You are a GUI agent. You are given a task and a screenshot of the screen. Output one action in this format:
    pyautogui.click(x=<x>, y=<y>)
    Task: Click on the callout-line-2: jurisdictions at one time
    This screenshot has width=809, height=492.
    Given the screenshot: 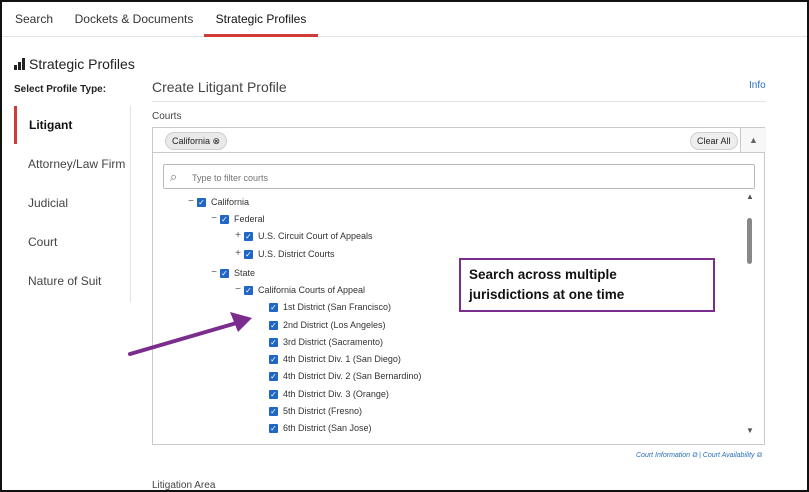 What is the action you would take?
    pyautogui.click(x=547, y=294)
    